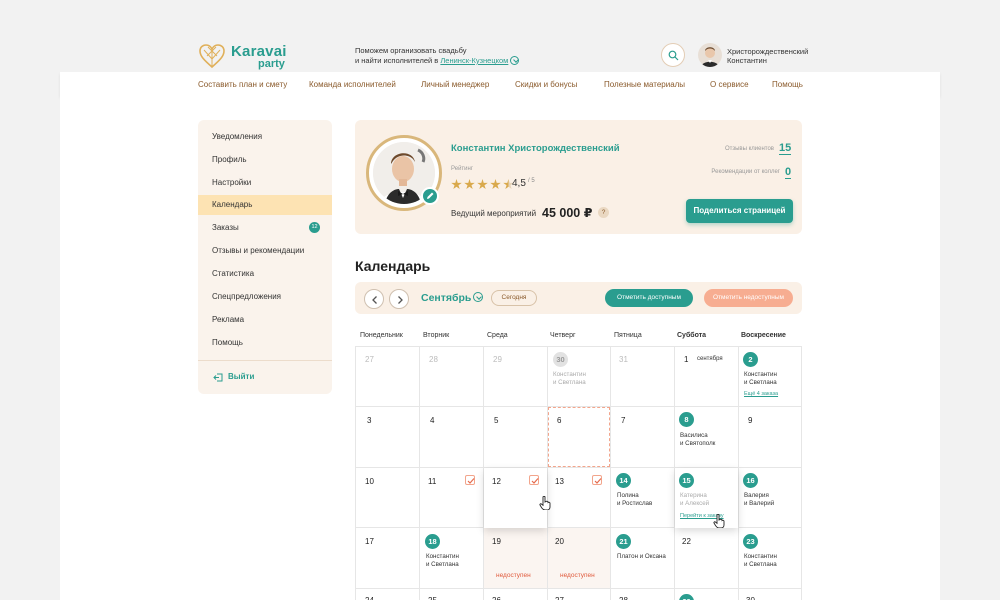  I want to click on rating-max: / 5, so click(531, 181).